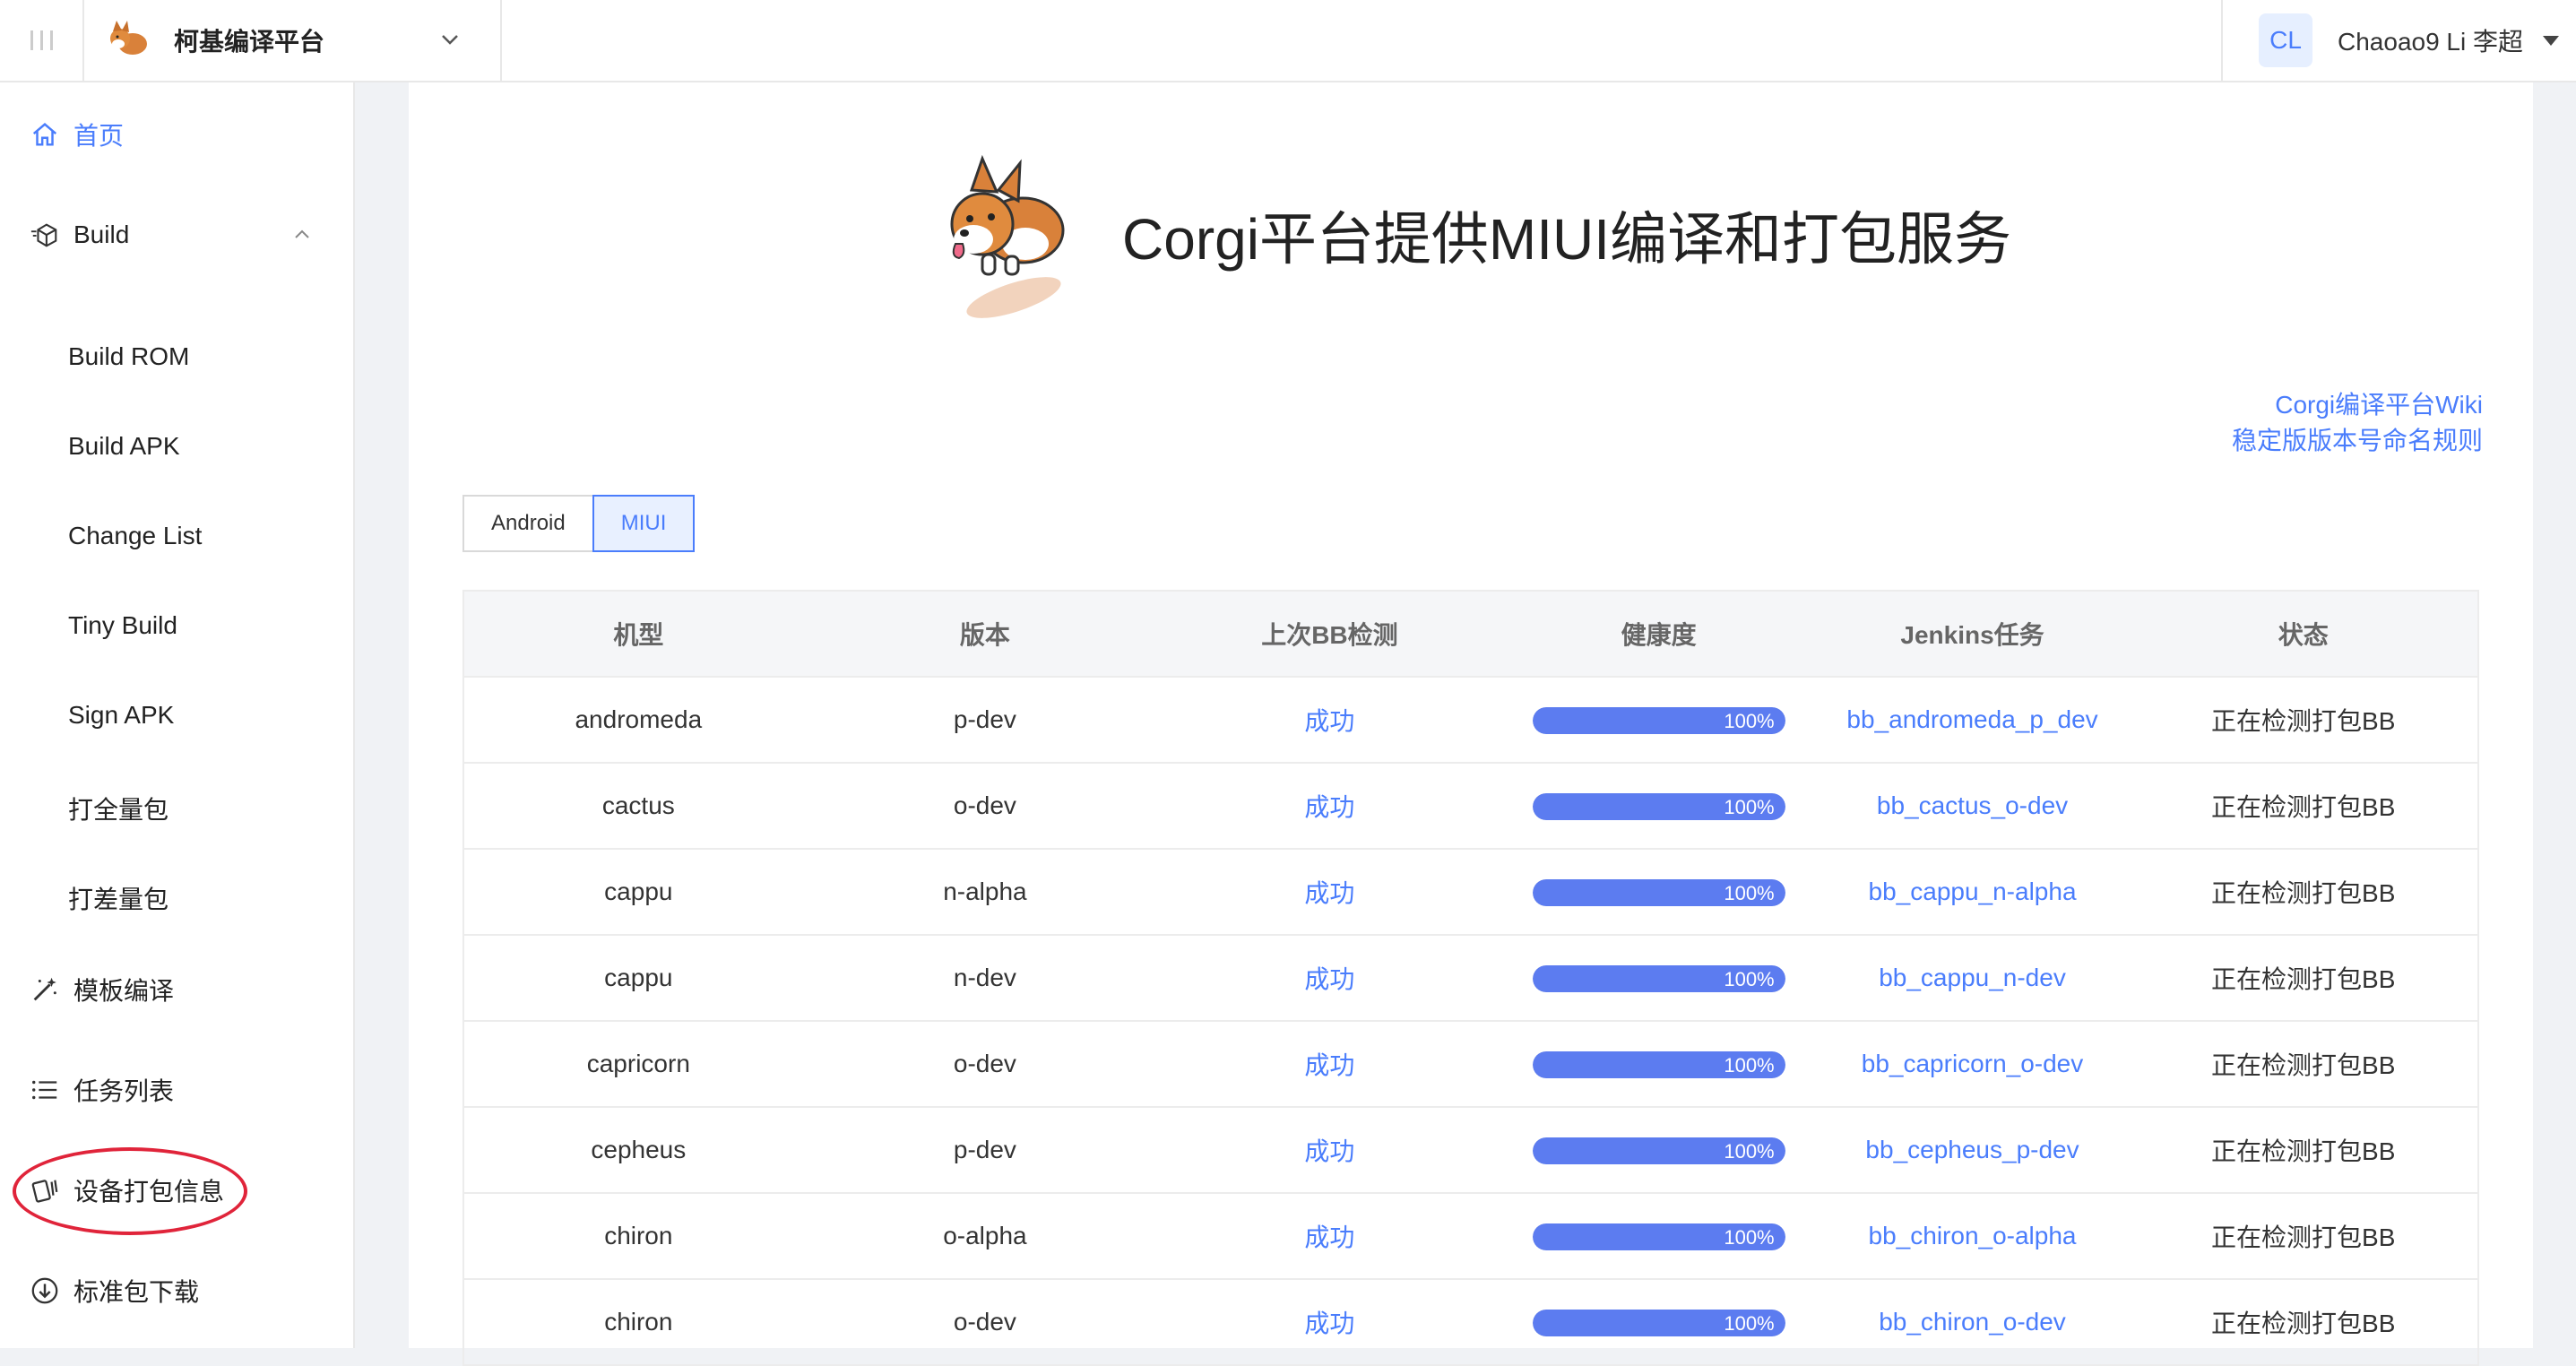 Image resolution: width=2576 pixels, height=1366 pixels. Describe the element at coordinates (638, 719) in the screenshot. I see `device-cell: andromeda` at that location.